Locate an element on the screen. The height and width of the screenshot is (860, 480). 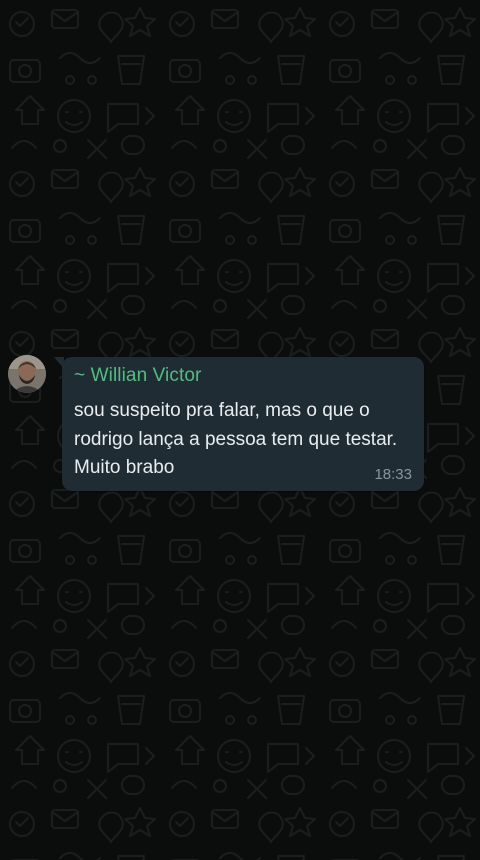
avatar-photo-icon is located at coordinates (27, 374).